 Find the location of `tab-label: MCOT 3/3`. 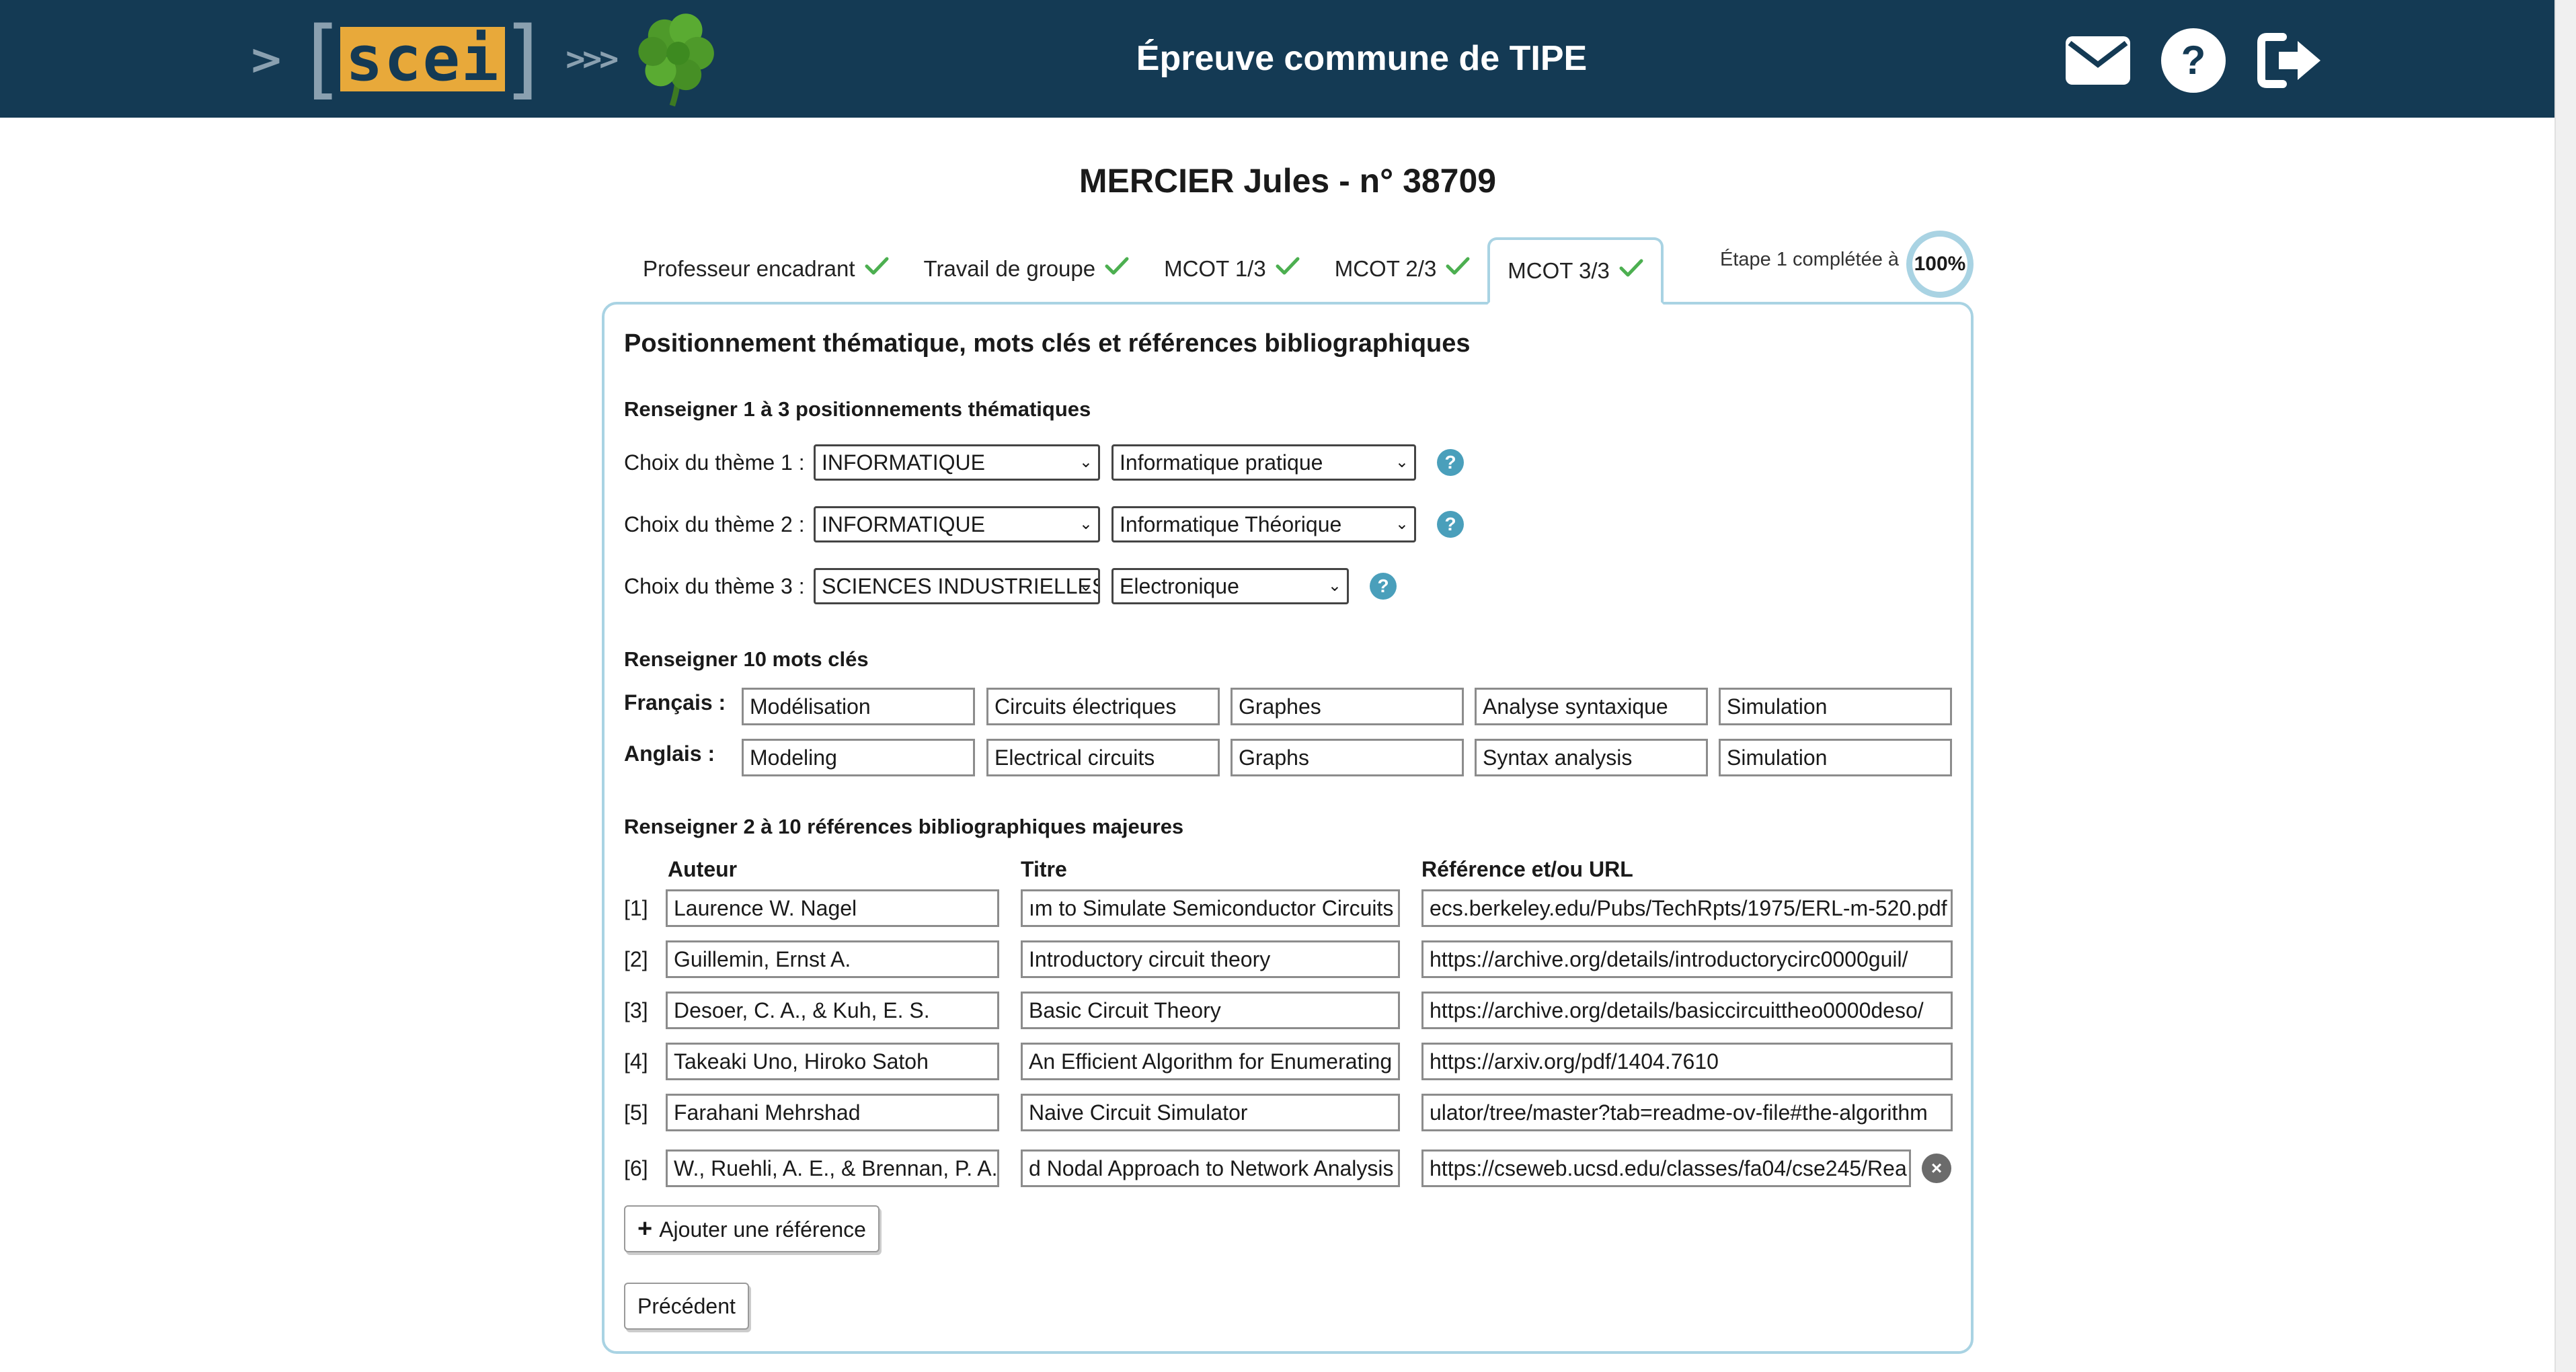

tab-label: MCOT 3/3 is located at coordinates (1559, 270).